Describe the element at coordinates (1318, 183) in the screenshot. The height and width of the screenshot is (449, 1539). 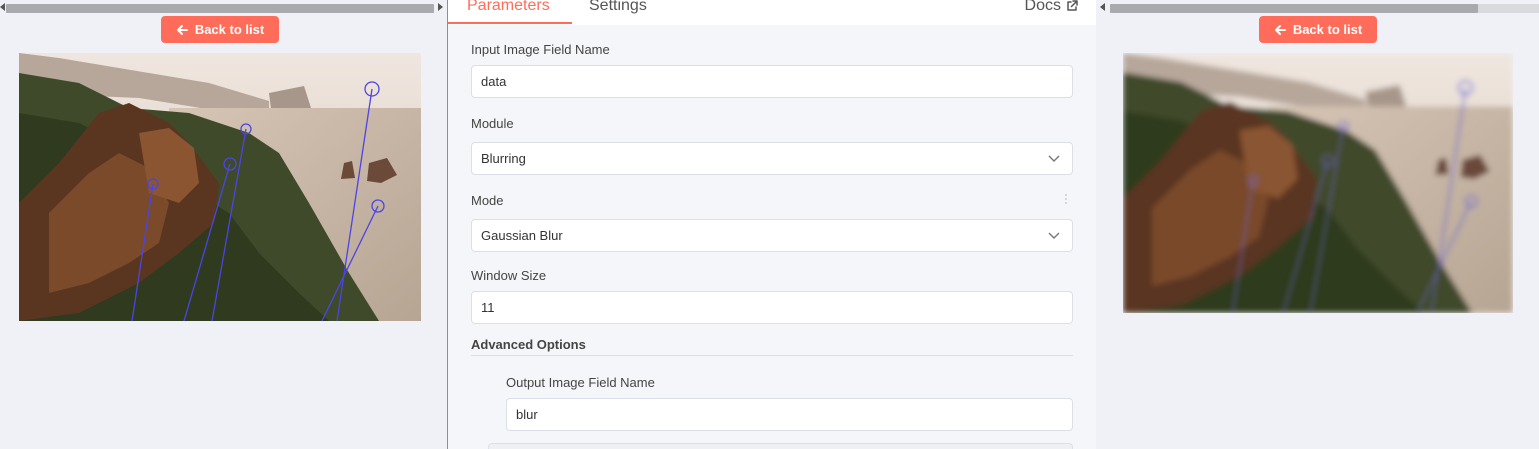
I see `output-image` at that location.